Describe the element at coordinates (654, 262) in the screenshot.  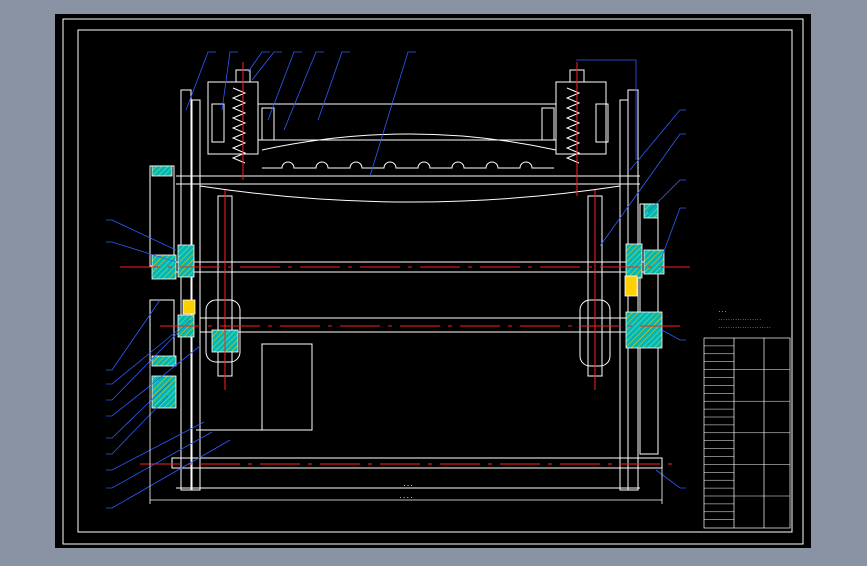
I see `section-i` at that location.